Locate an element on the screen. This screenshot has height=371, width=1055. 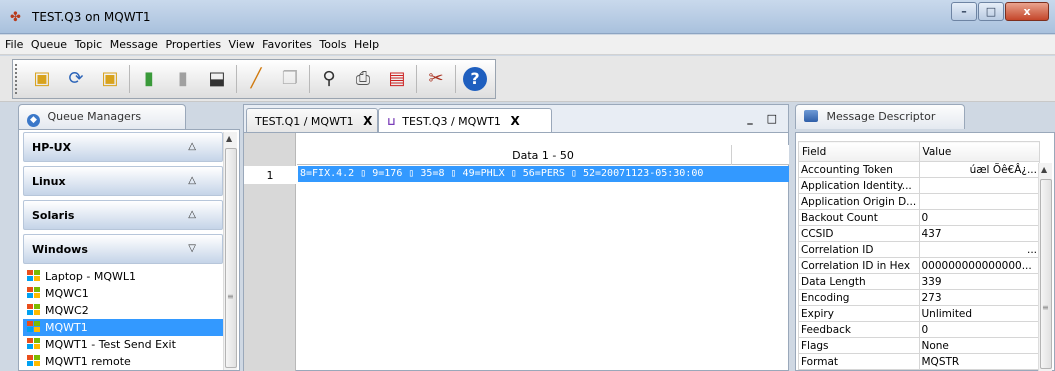
queue-manager-item: MQWT1 - Test Send Exit is located at coordinates (123, 344).